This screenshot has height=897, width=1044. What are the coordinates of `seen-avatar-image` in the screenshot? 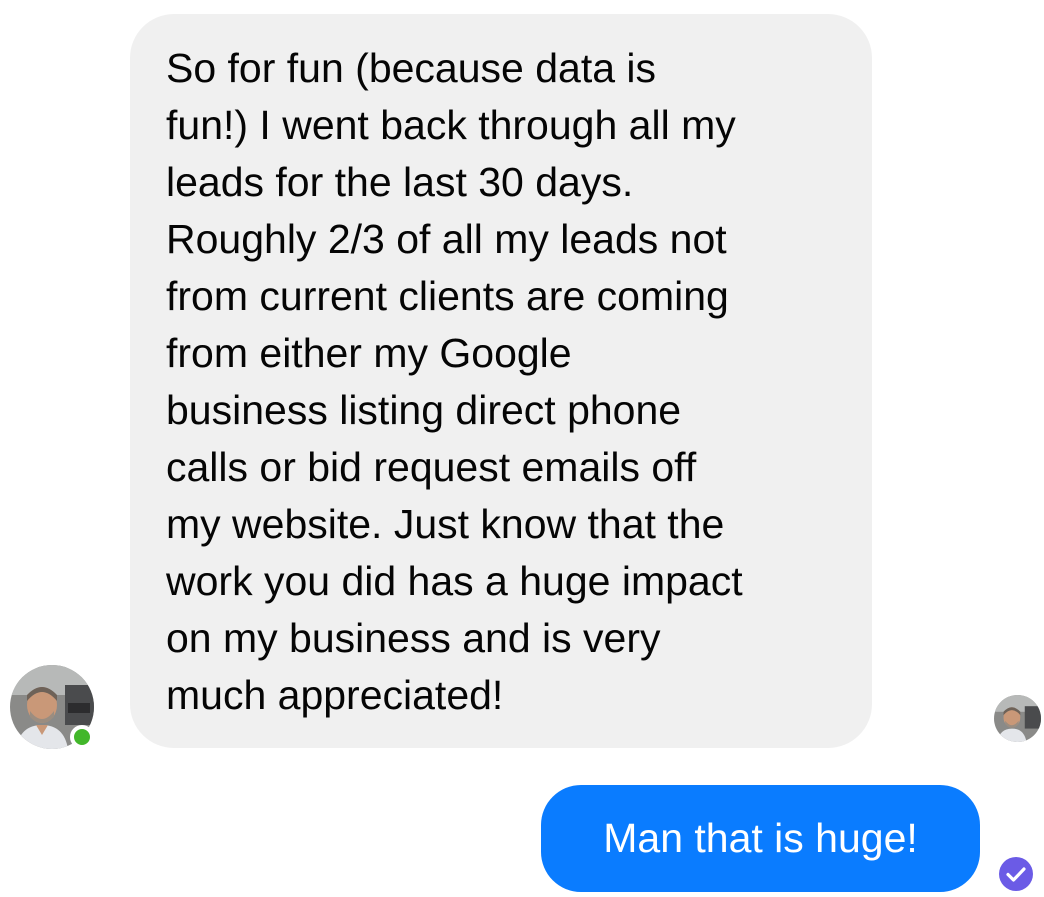 It's located at (1017, 718).